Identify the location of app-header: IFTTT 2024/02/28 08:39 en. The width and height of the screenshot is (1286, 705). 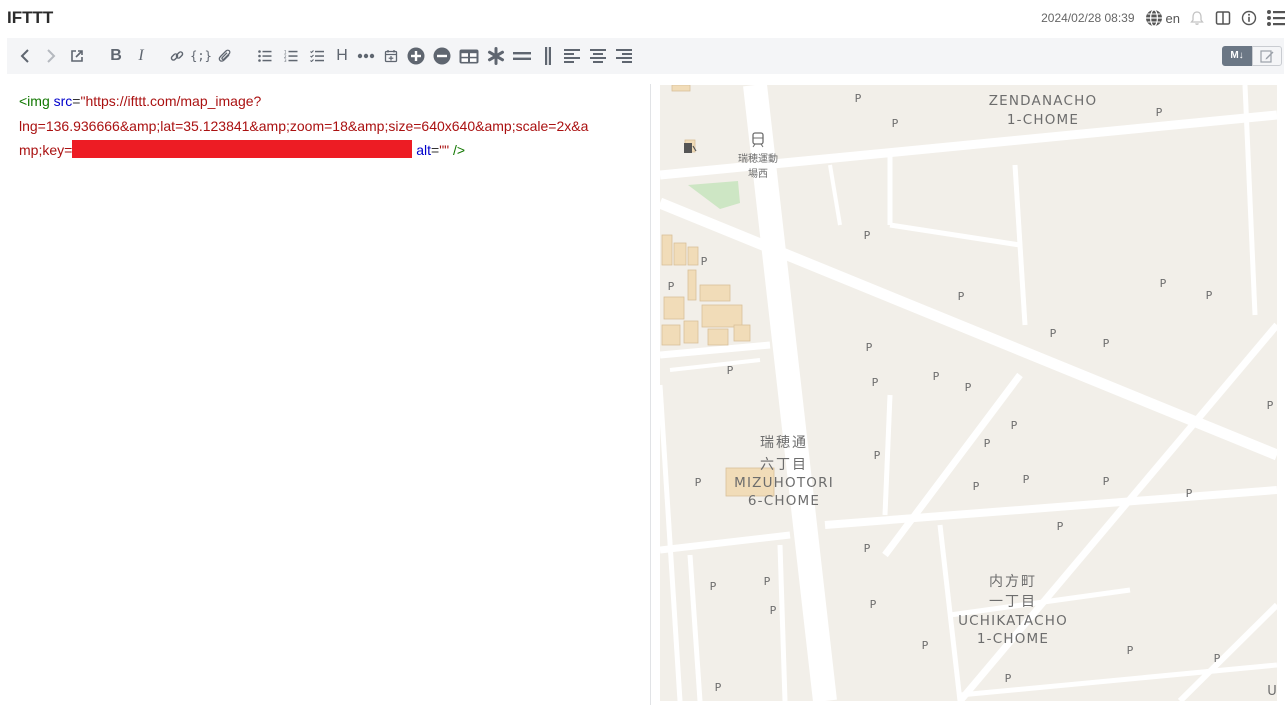
(643, 18).